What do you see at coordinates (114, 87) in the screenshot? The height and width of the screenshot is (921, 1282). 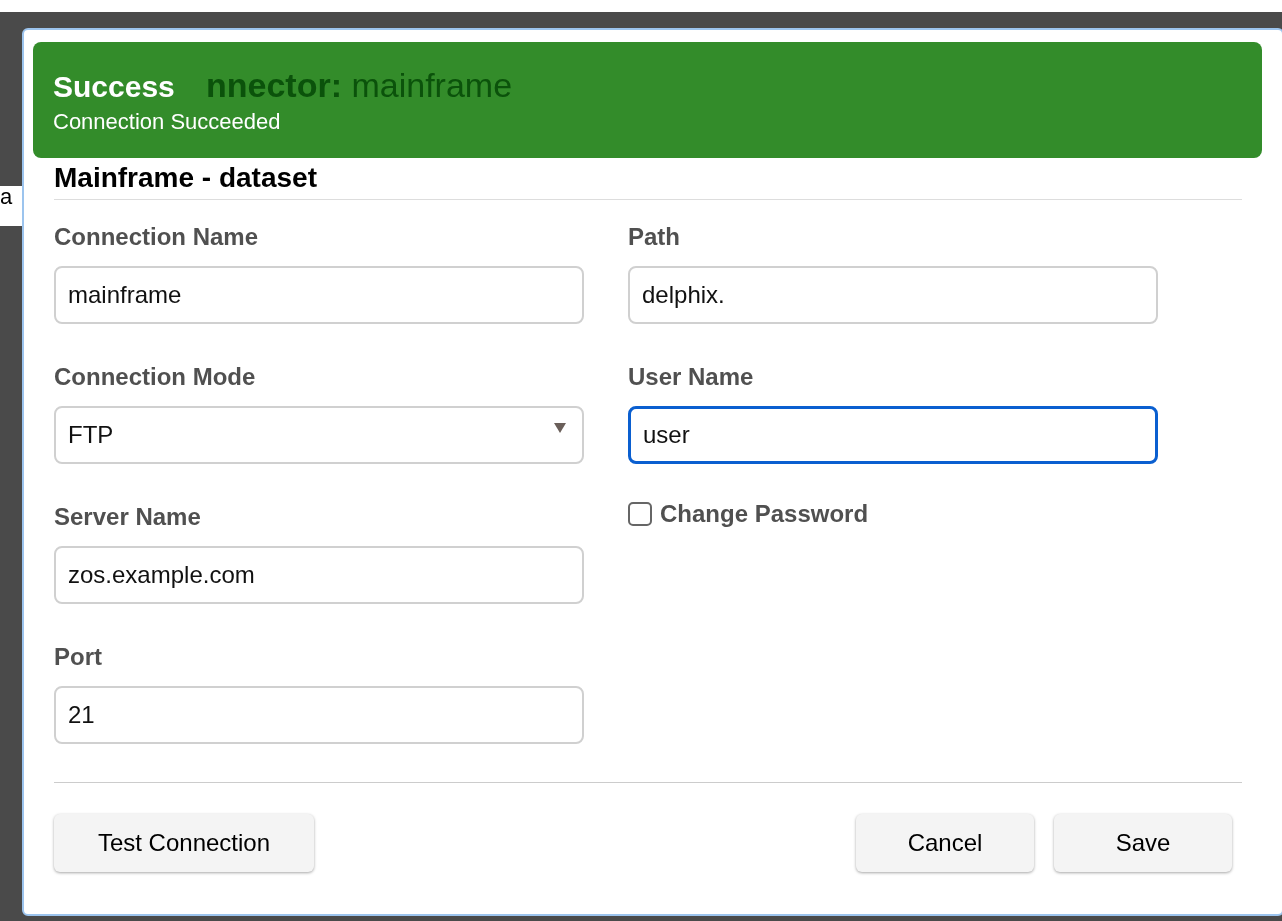 I see `notification-title: Success` at bounding box center [114, 87].